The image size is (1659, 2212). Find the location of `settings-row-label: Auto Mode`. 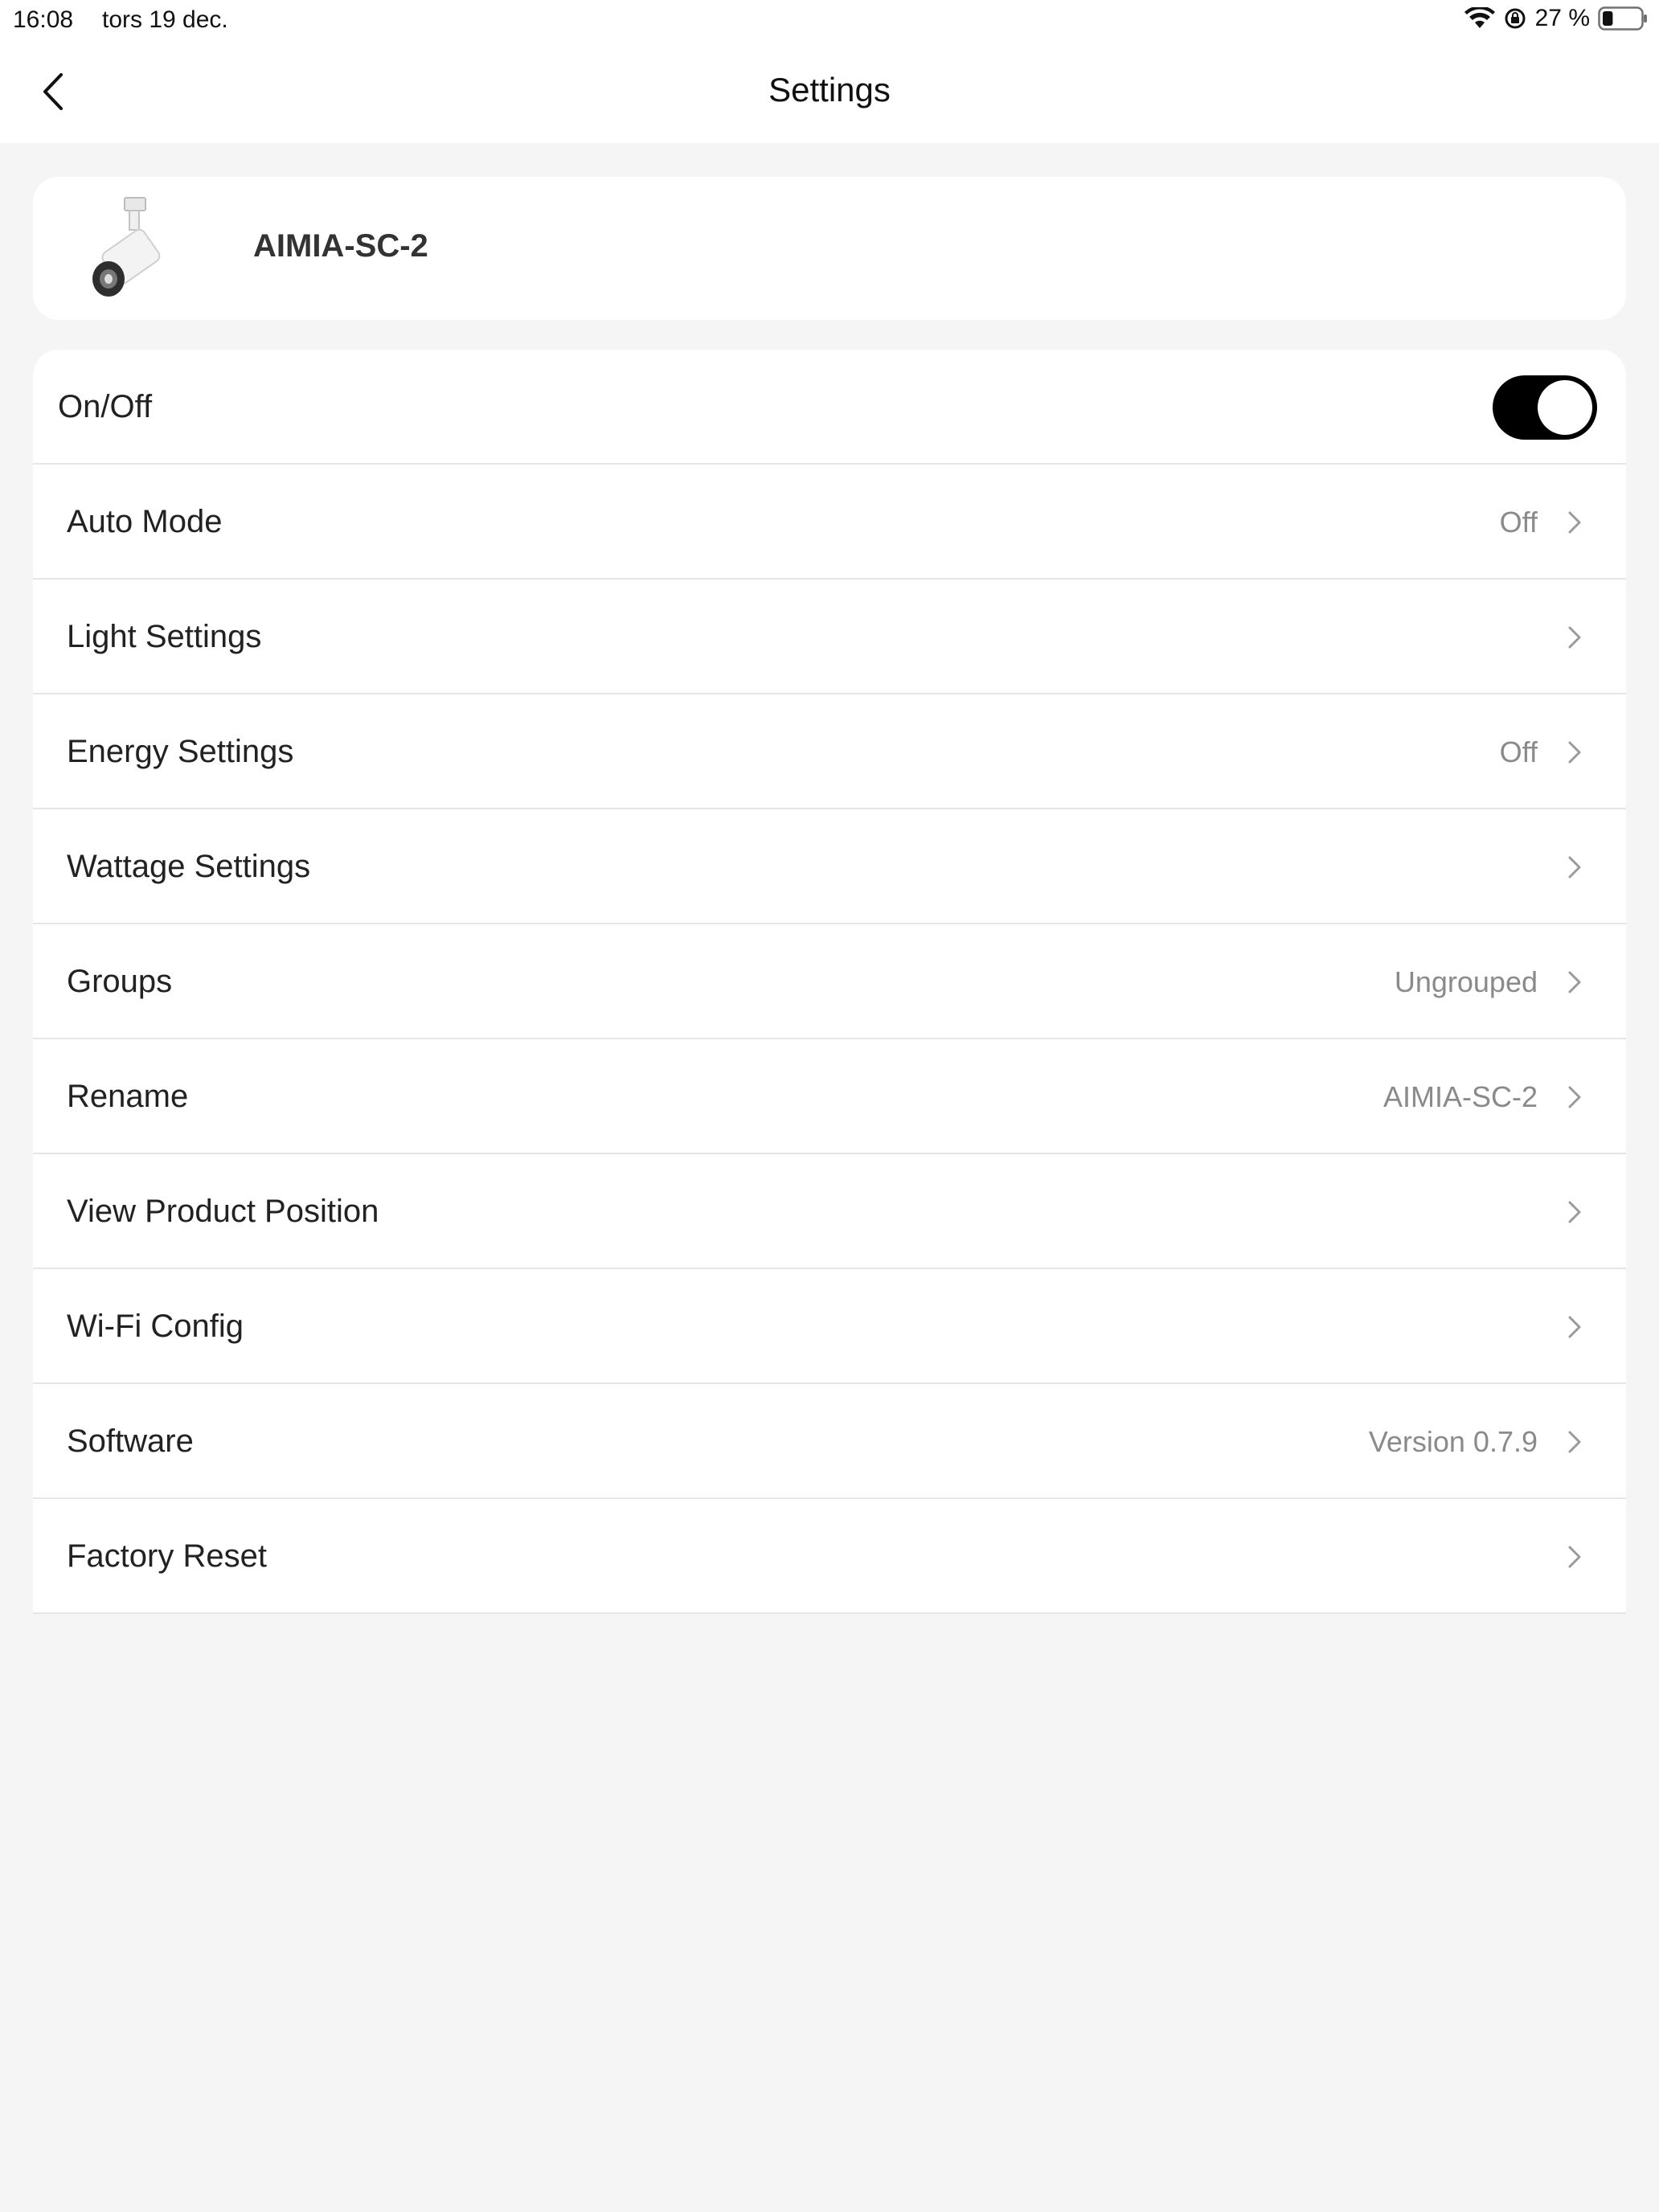

settings-row-label: Auto Mode is located at coordinates (145, 521).